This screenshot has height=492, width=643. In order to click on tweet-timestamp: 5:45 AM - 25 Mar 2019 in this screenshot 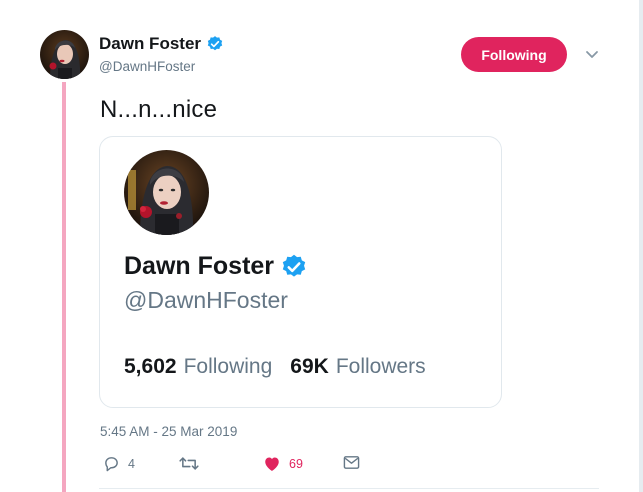, I will do `click(168, 431)`.